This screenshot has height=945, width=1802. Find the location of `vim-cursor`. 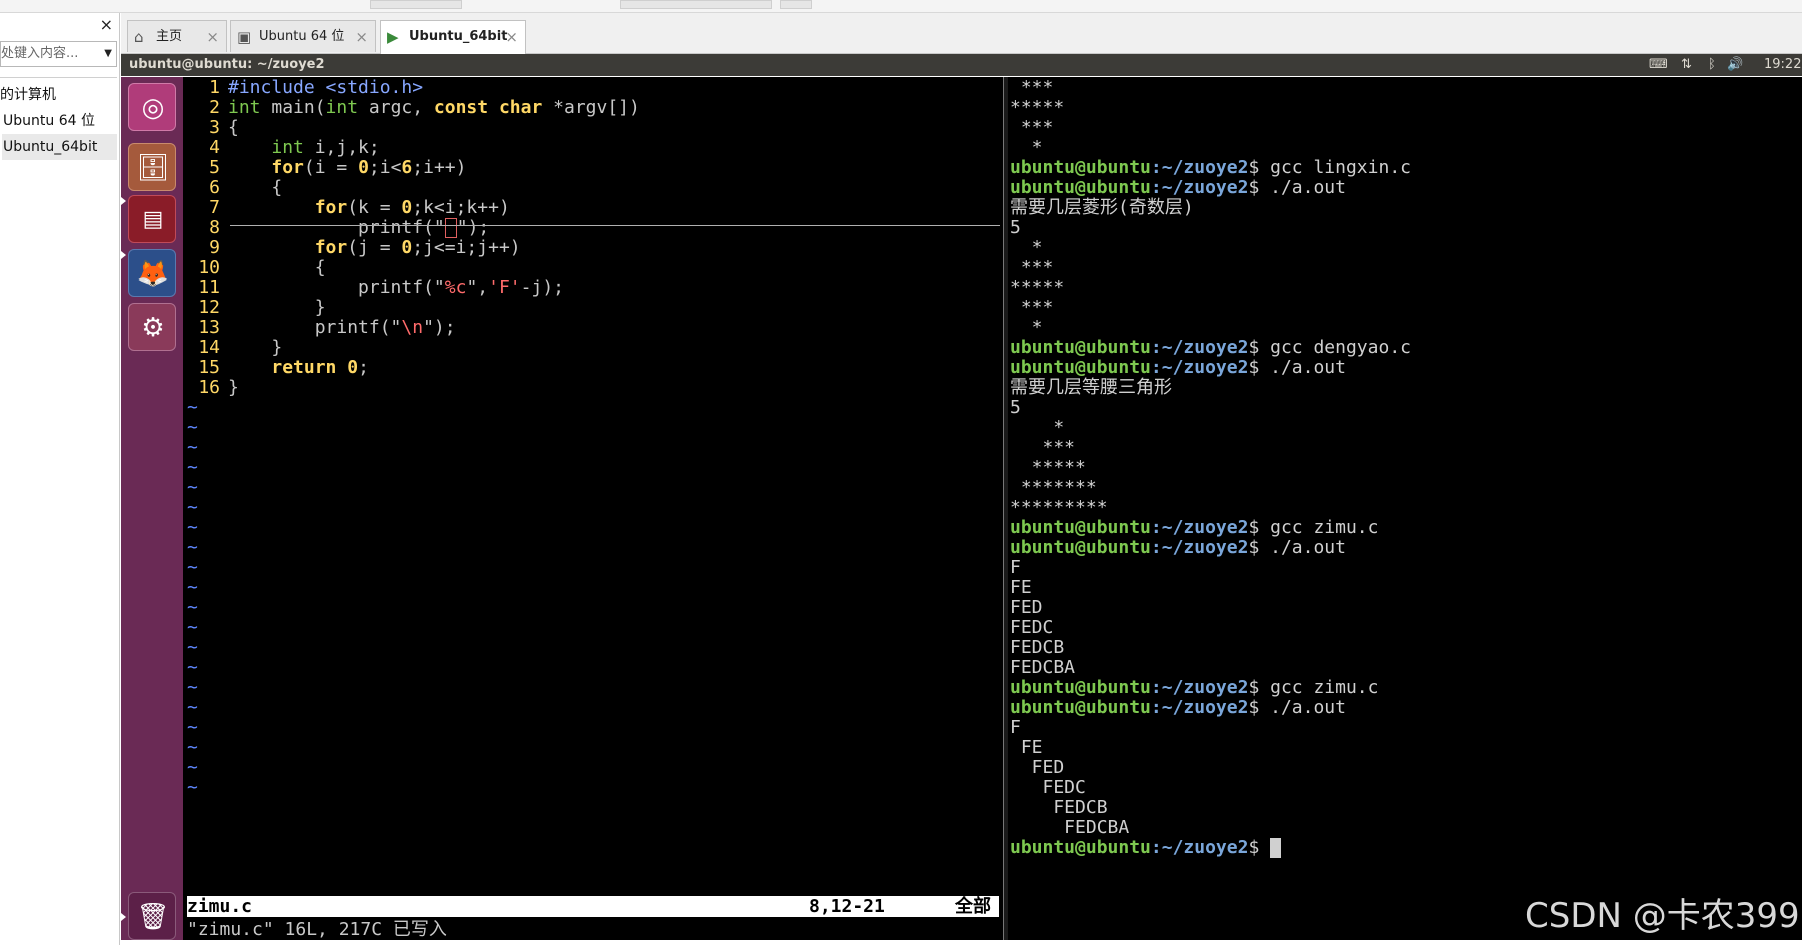

vim-cursor is located at coordinates (450, 228).